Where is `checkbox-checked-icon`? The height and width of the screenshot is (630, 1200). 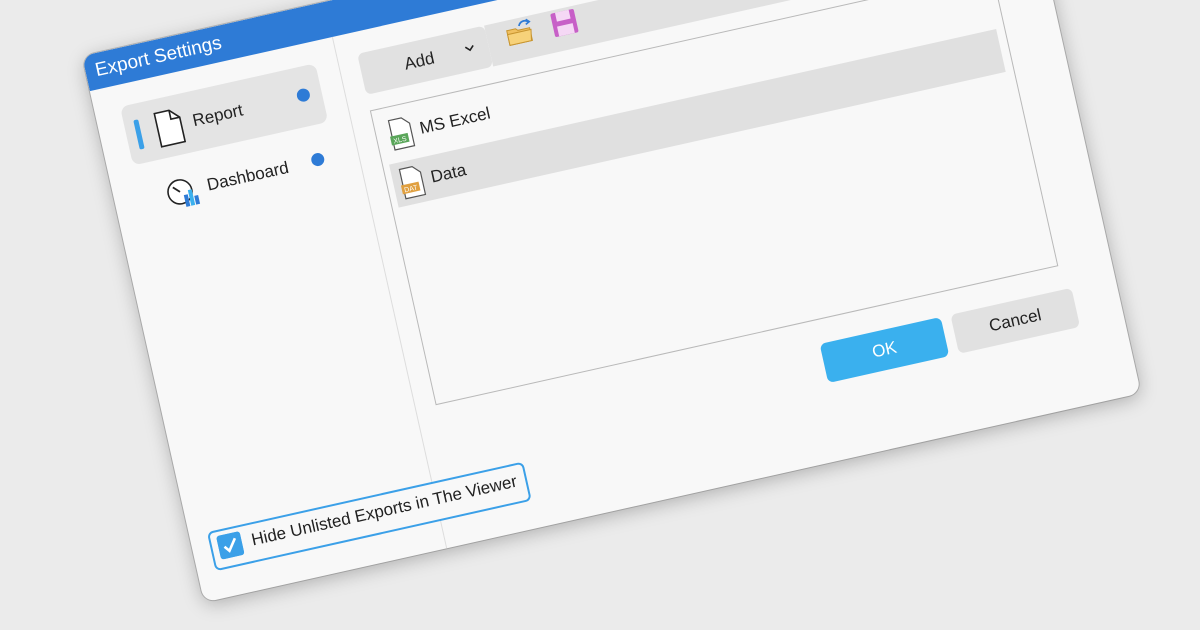
checkbox-checked-icon is located at coordinates (230, 545).